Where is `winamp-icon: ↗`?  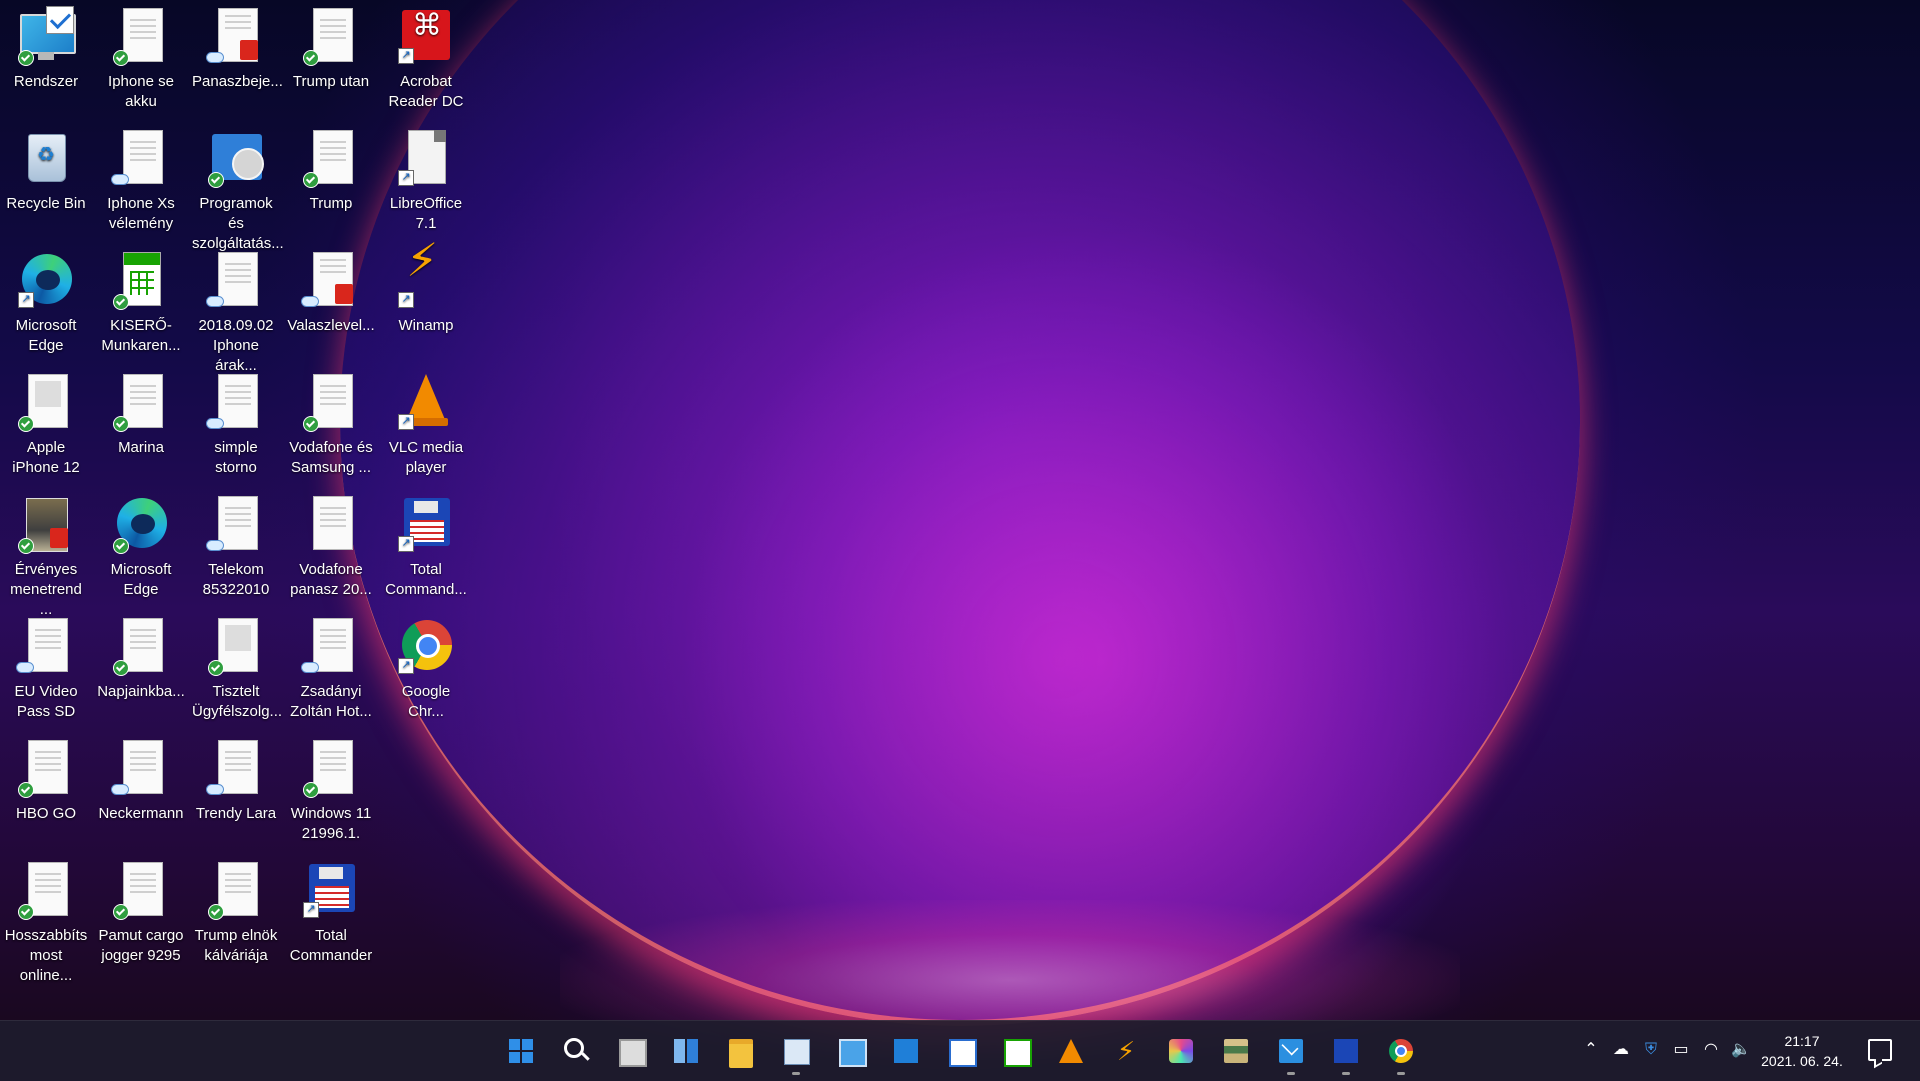 winamp-icon: ↗ is located at coordinates (426, 281).